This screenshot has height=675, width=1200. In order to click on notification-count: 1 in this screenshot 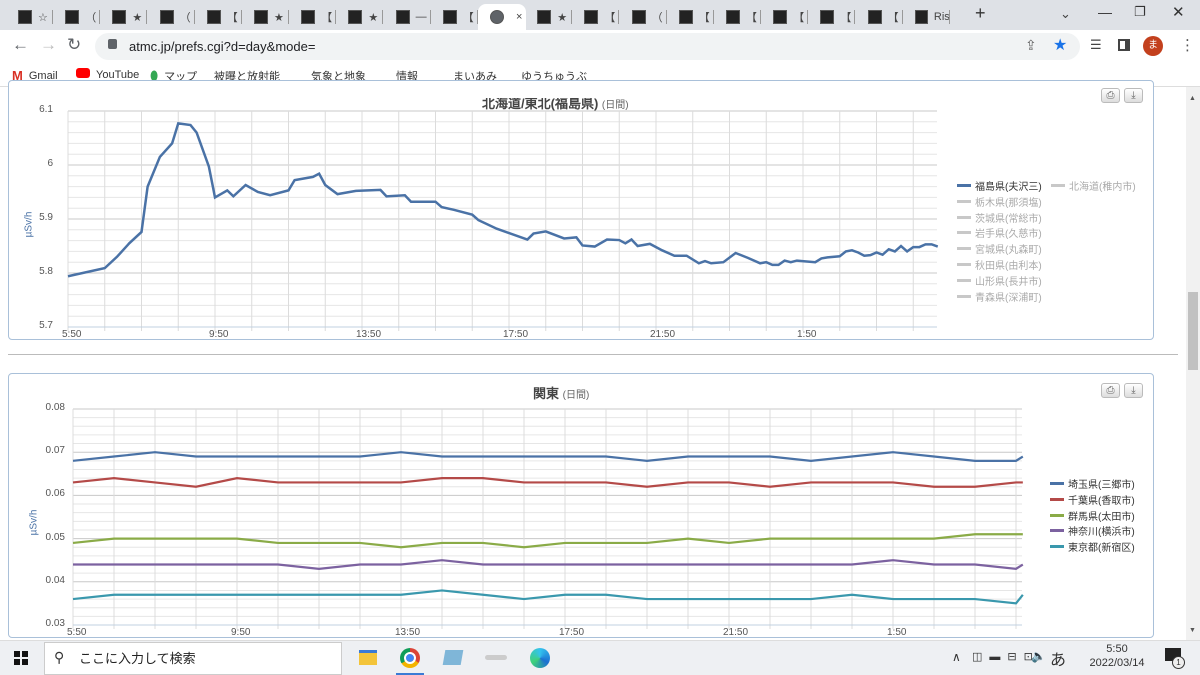, I will do `click(1178, 662)`.